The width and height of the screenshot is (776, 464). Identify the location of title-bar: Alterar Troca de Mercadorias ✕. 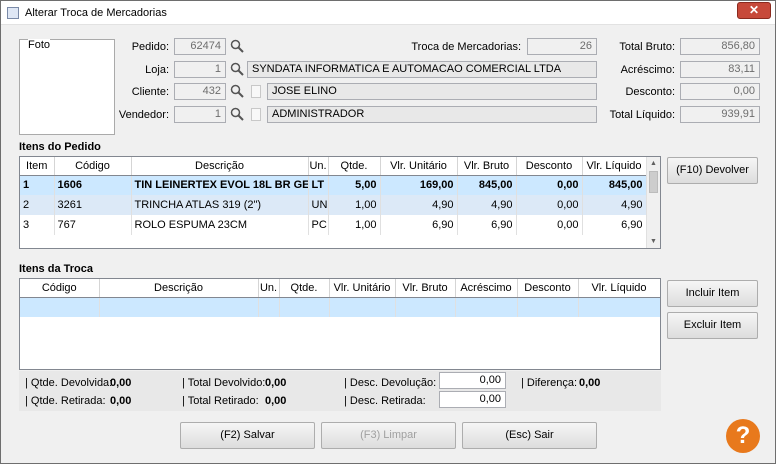
(388, 13).